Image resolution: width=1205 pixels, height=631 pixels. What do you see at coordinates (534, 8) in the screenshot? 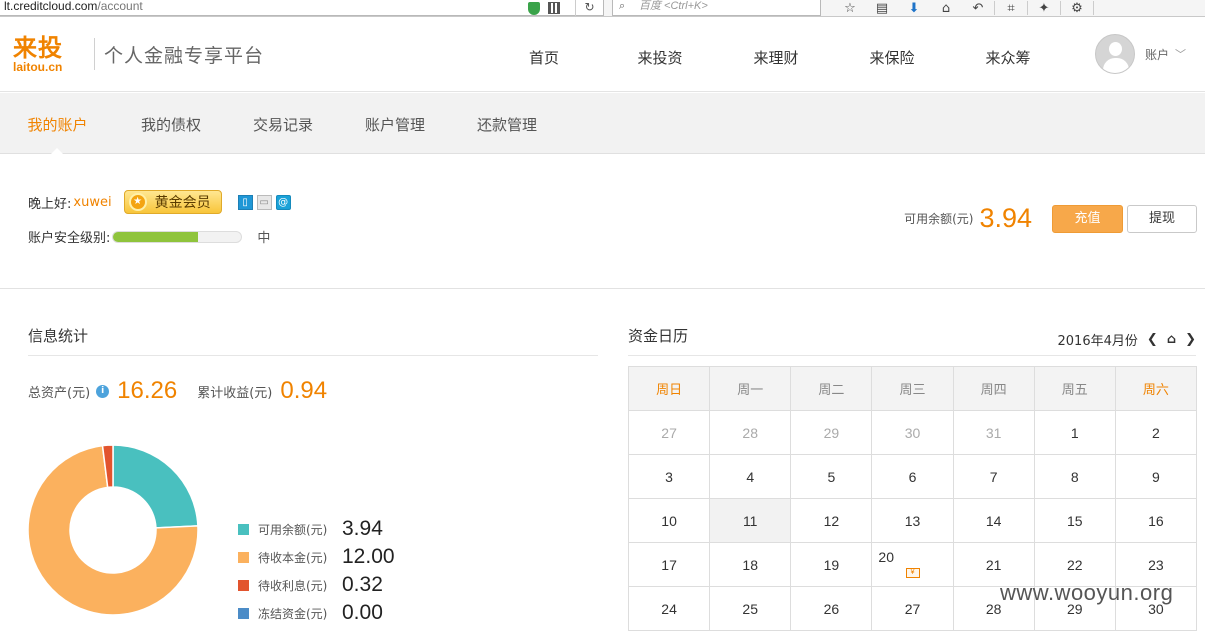
I see `security-shield-icon` at bounding box center [534, 8].